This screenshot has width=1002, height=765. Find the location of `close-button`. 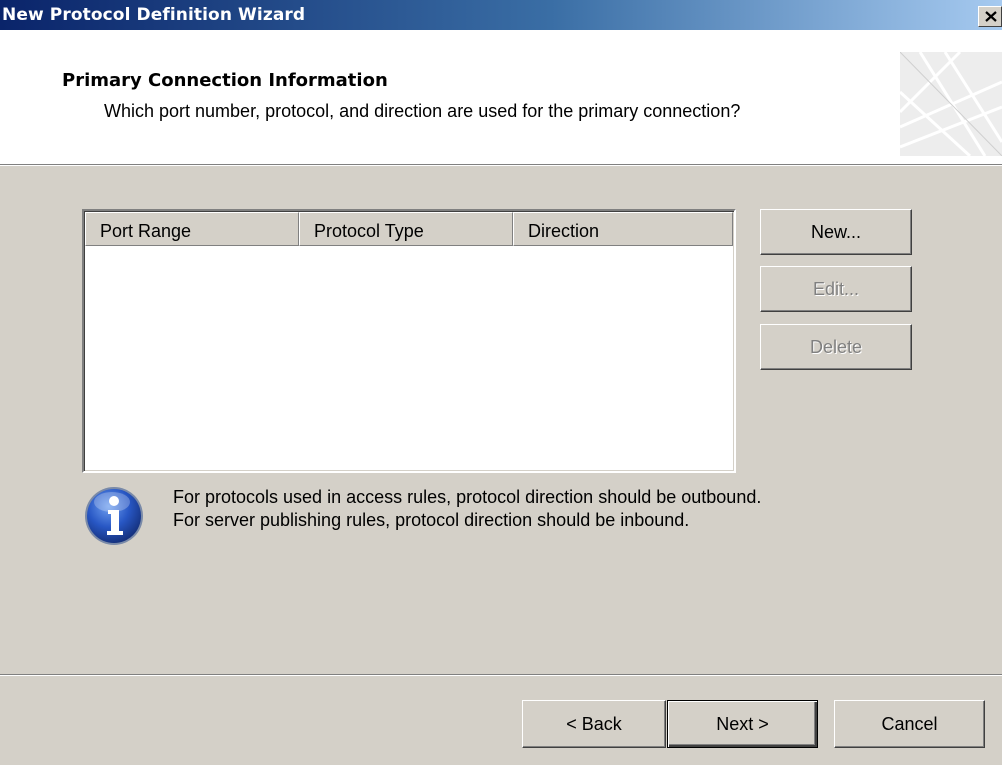

close-button is located at coordinates (990, 16).